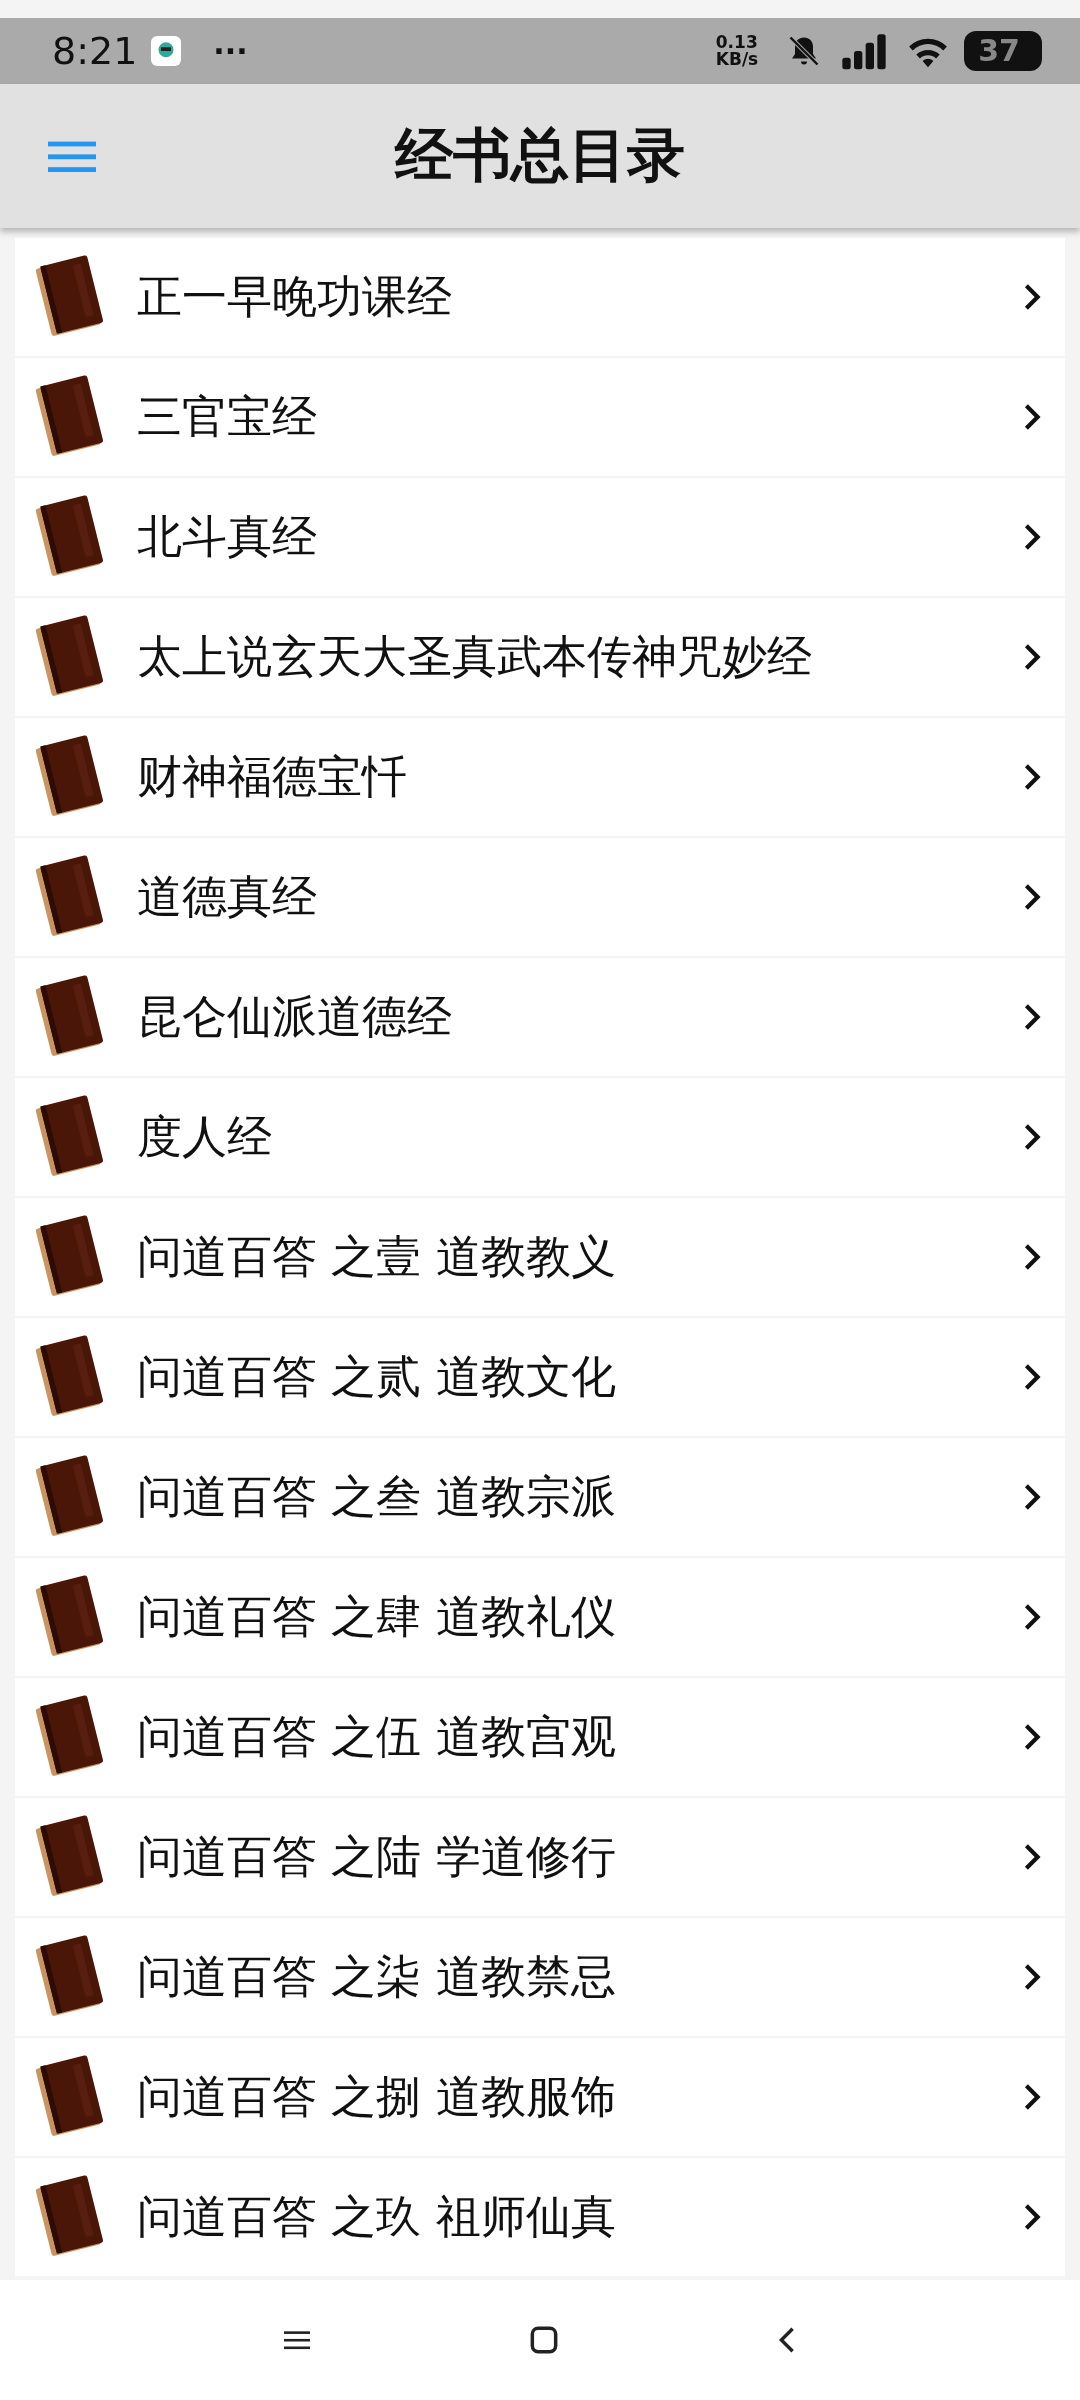 The height and width of the screenshot is (2400, 1080). Describe the element at coordinates (475, 657) in the screenshot. I see `book-title: 太上说玄天大圣真武本传神咒妙经` at that location.